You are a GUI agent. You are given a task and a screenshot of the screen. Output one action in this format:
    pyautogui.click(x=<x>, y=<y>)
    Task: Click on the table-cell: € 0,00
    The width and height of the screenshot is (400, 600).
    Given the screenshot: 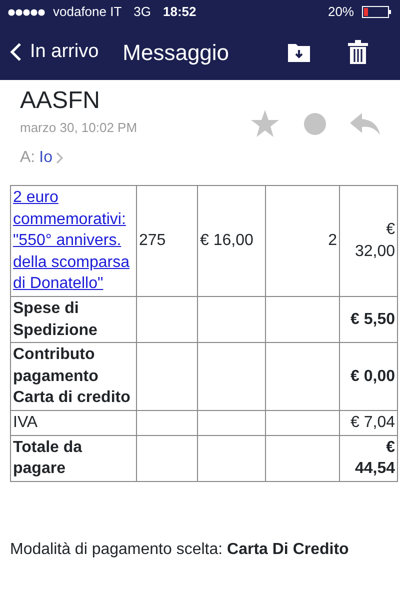 What is the action you would take?
    pyautogui.click(x=369, y=376)
    